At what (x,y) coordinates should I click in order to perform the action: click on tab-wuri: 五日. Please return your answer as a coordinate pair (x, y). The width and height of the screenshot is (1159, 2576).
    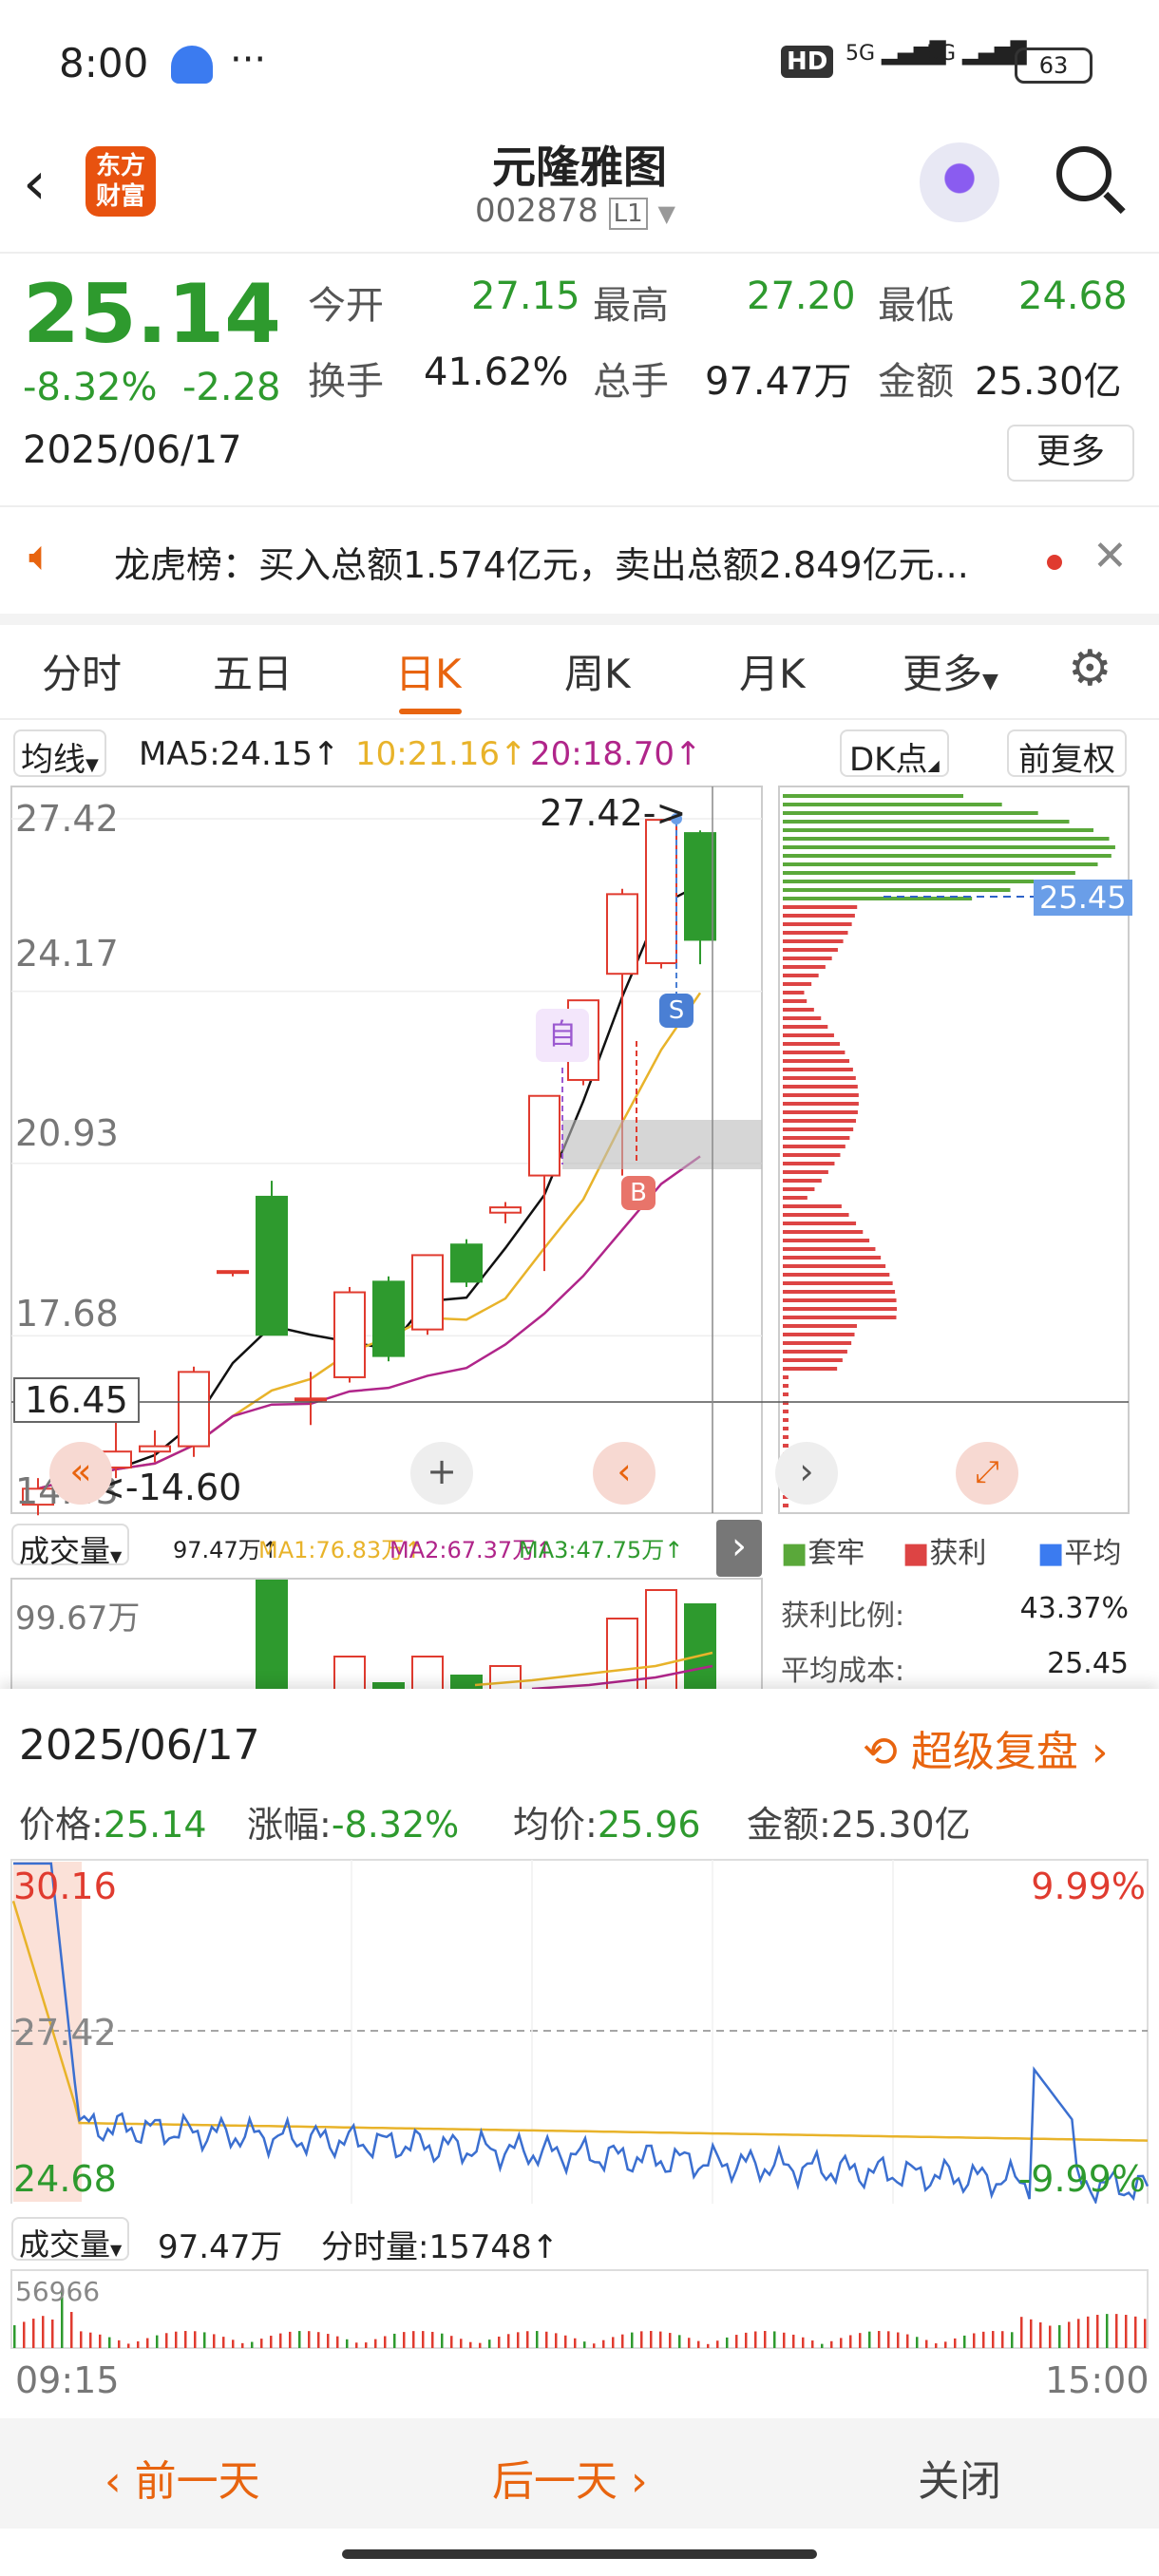
    Looking at the image, I should click on (253, 671).